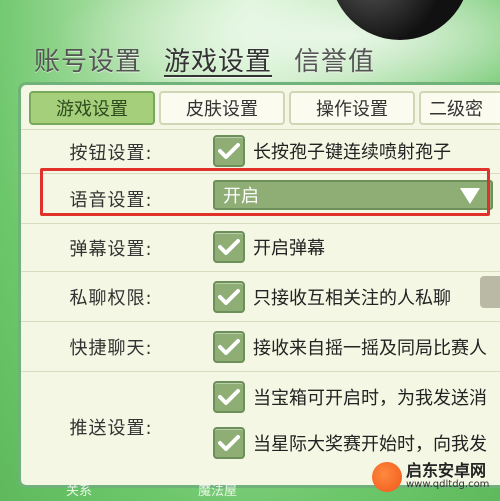  What do you see at coordinates (111, 153) in the screenshot?
I see `row-label: 按钮设置:` at bounding box center [111, 153].